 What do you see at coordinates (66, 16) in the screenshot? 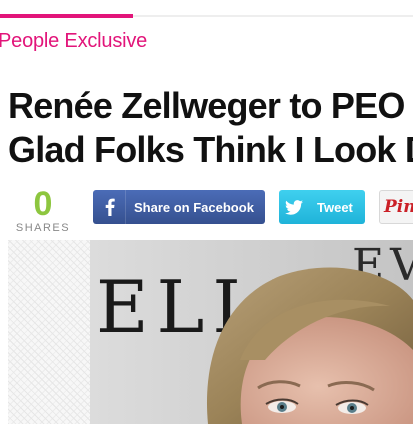
I see `category-accent-bar` at bounding box center [66, 16].